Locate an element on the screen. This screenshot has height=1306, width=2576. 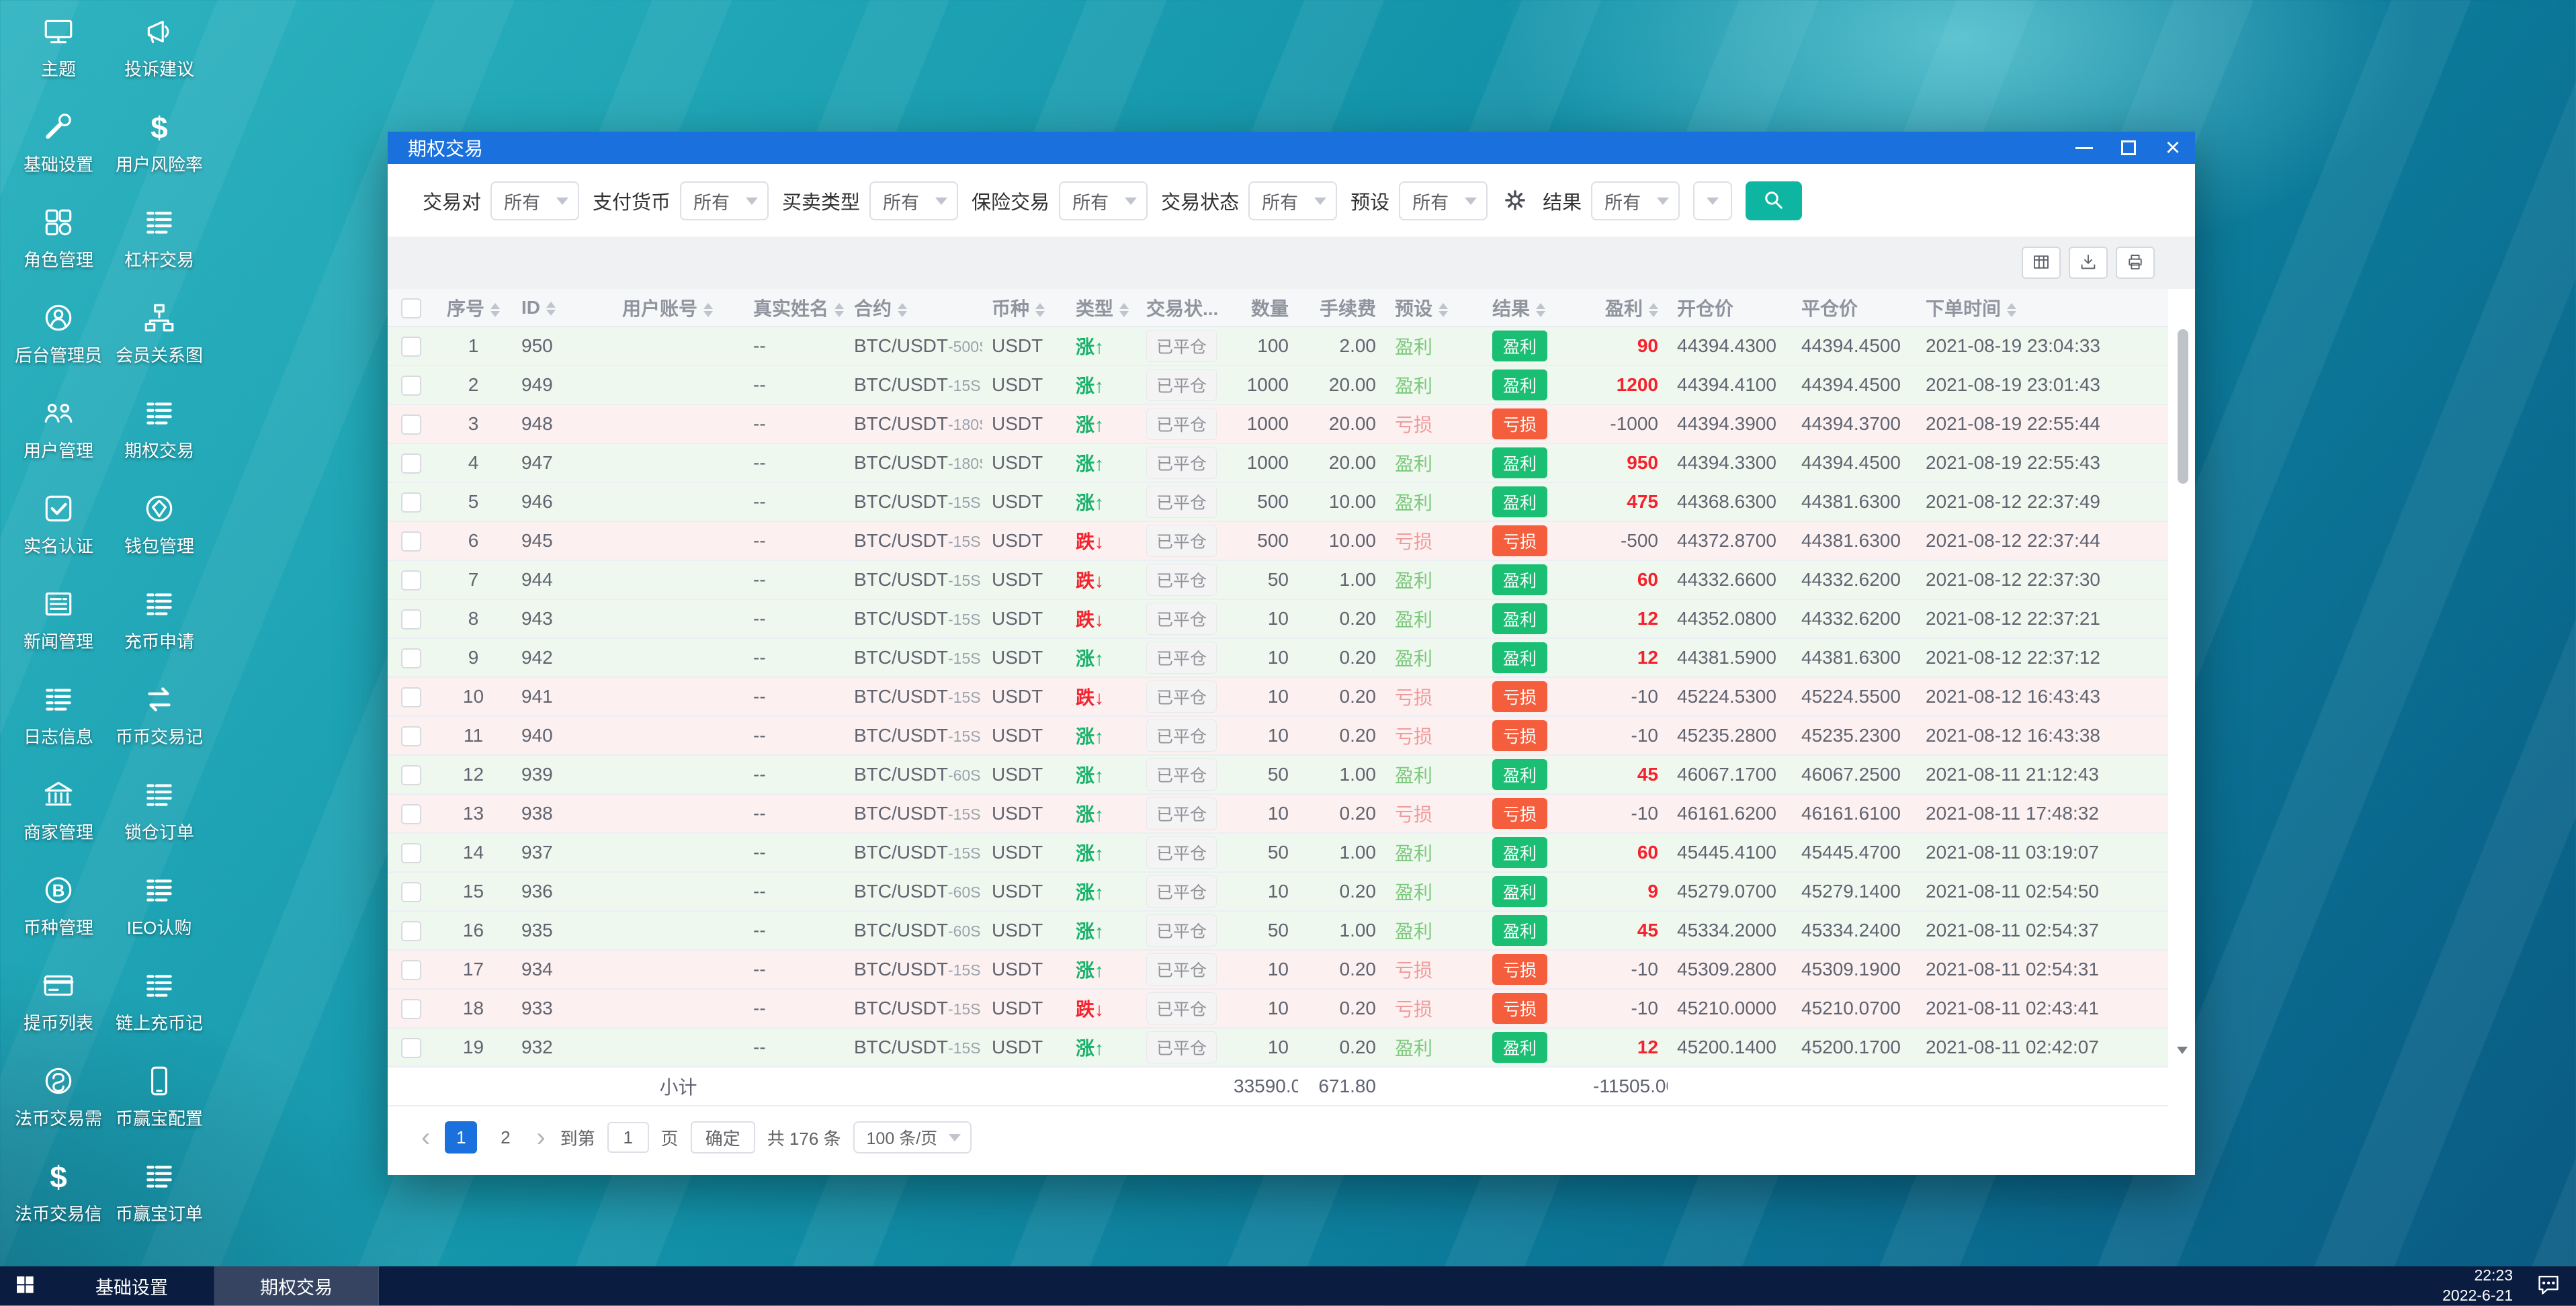
confirm-button: 确定 is located at coordinates (722, 1137).